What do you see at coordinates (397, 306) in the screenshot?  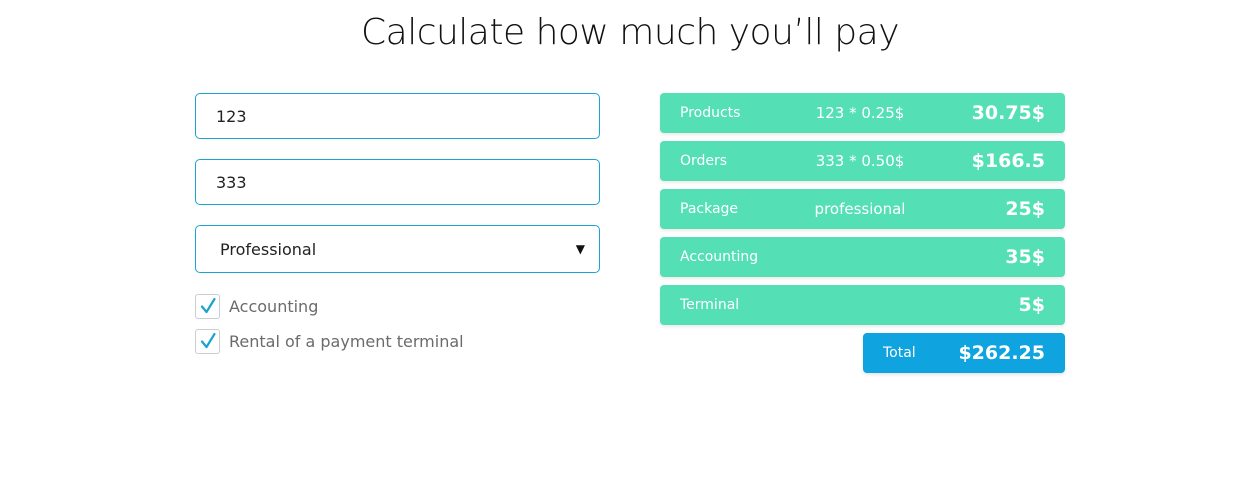 I see `accounting-option: Accounting` at bounding box center [397, 306].